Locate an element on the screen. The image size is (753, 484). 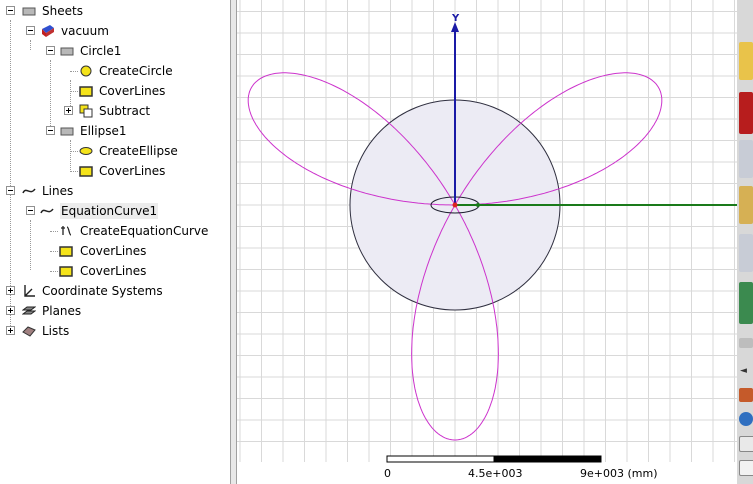
tree-item-label: Sheets is located at coordinates (62, 11).